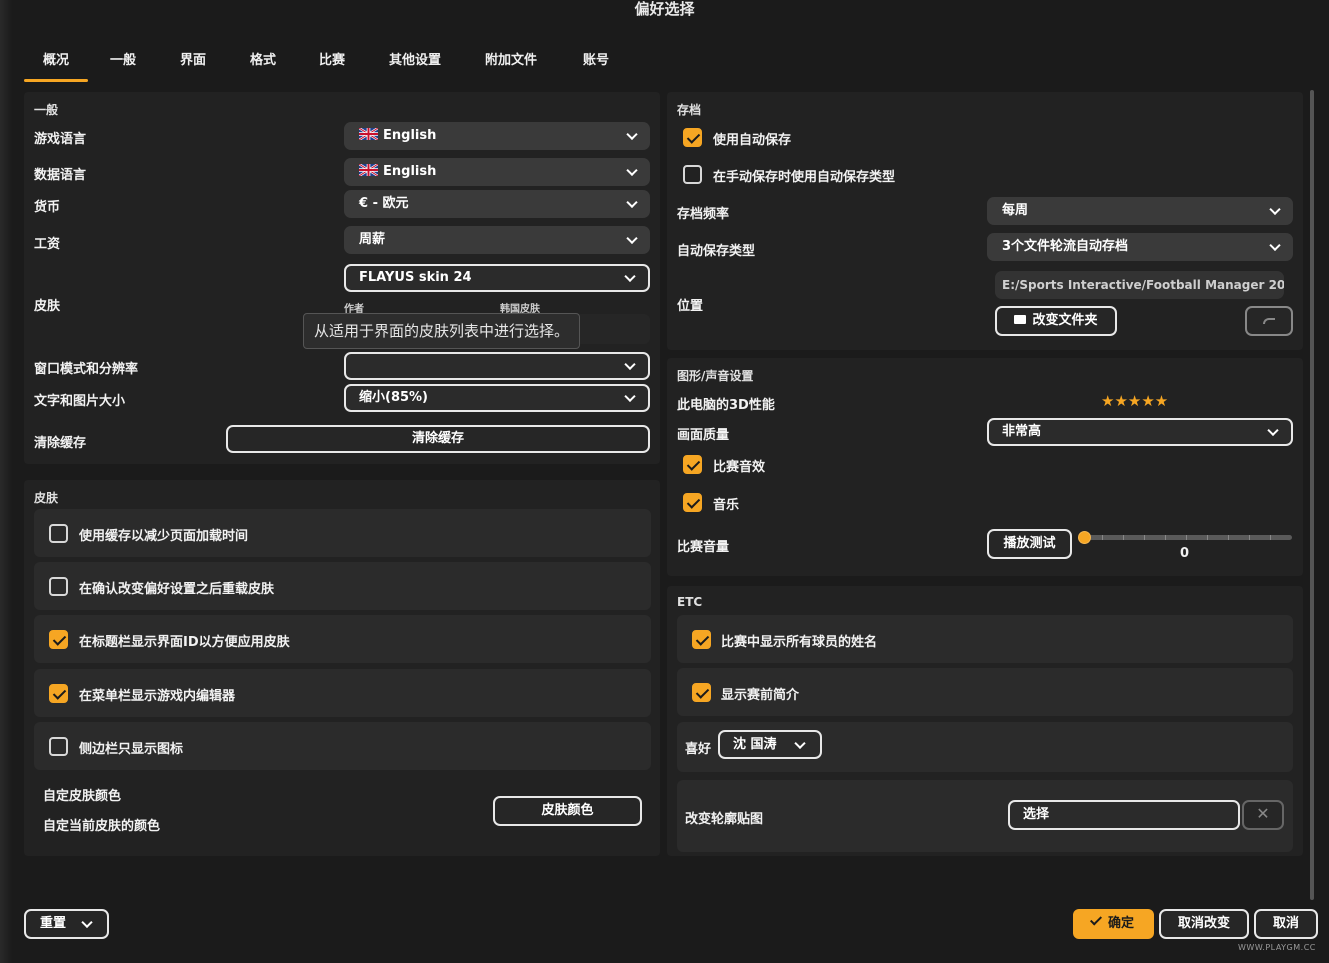 The image size is (1329, 963). Describe the element at coordinates (724, 819) in the screenshot. I see `silhouette-label: 改变轮廓贴图` at that location.